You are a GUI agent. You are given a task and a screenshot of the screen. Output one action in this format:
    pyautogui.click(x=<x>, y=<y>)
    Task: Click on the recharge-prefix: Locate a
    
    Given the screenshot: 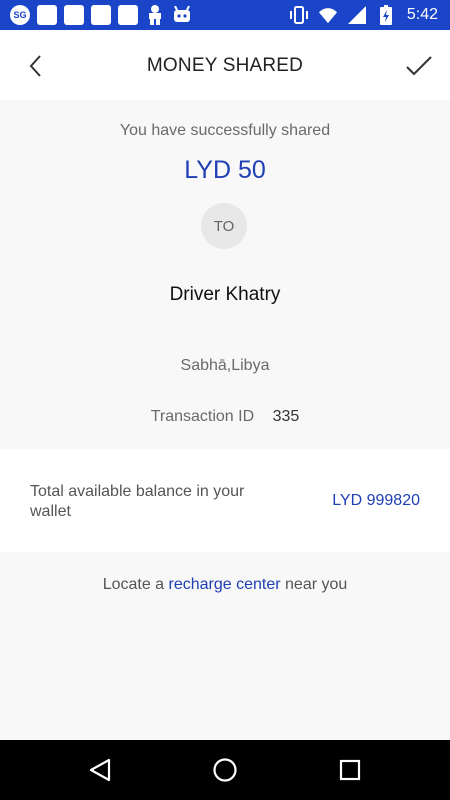 What is the action you would take?
    pyautogui.click(x=135, y=584)
    